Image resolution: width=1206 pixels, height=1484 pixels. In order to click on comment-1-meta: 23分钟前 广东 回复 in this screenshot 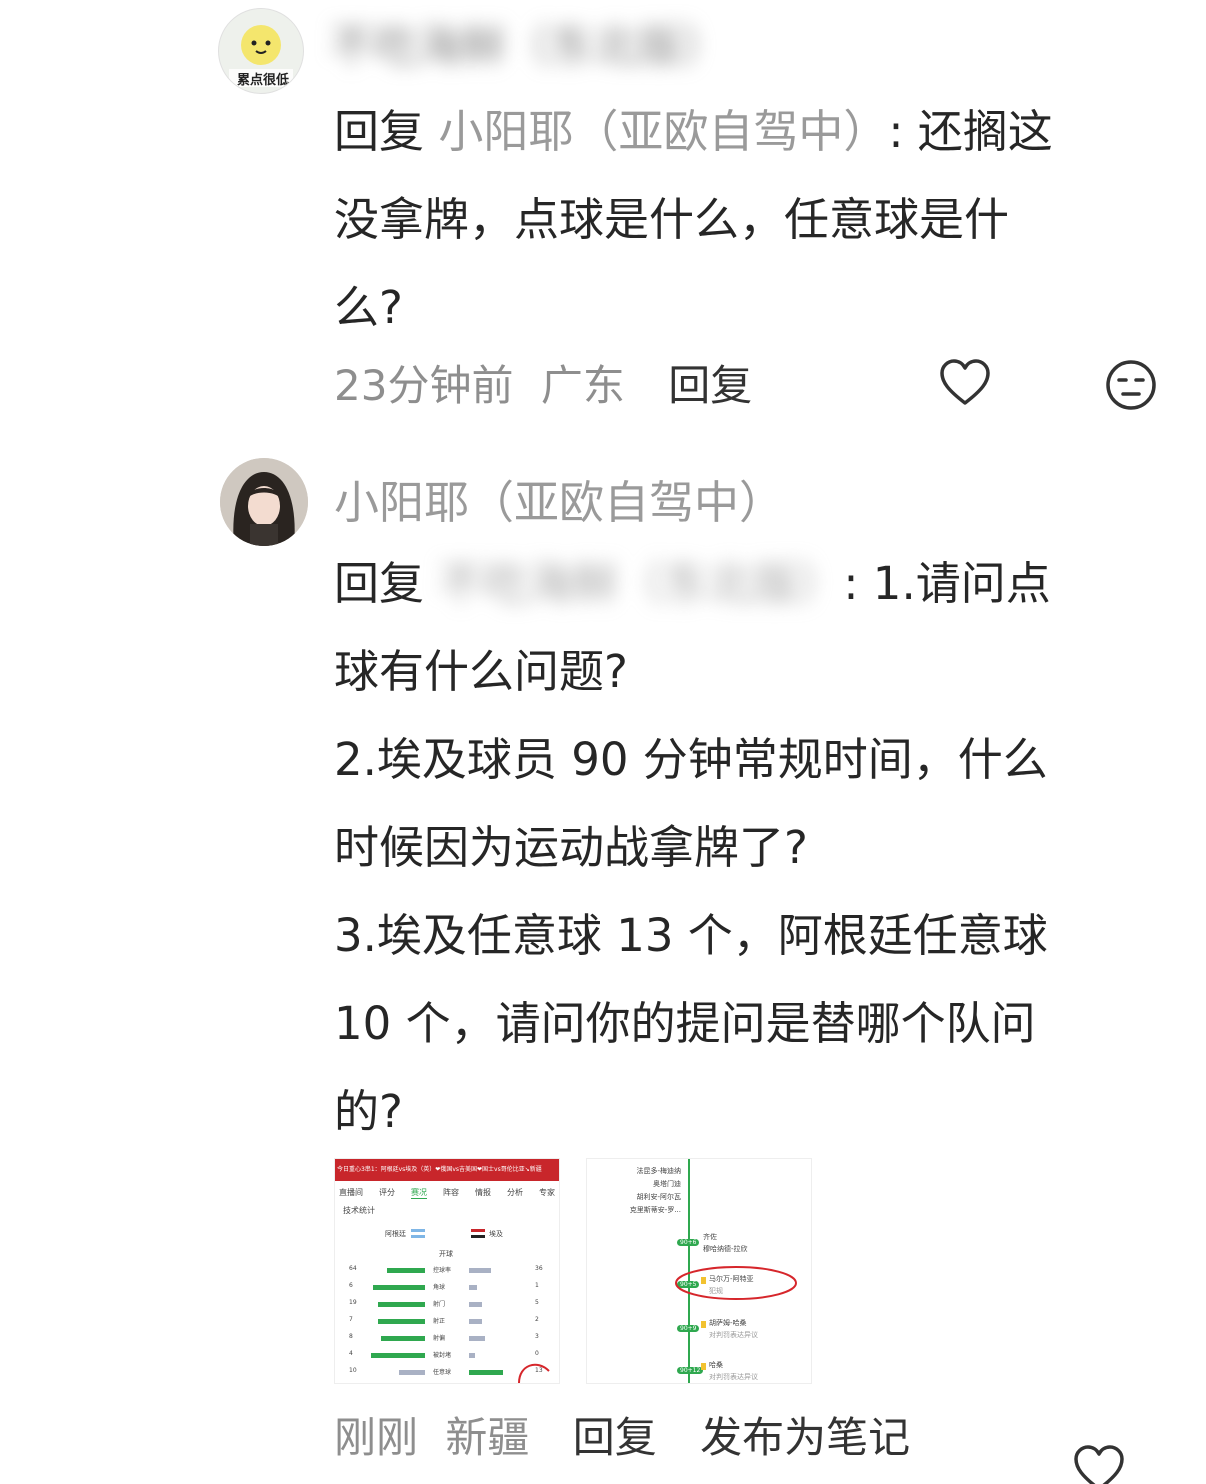, I will do `click(543, 382)`.